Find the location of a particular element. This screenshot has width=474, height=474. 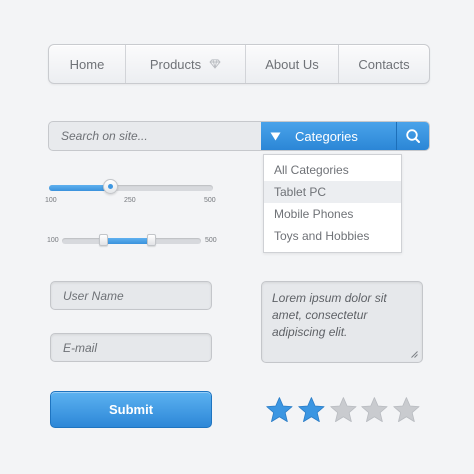

dropdown-item-all-categories: All Categories is located at coordinates (332, 170).